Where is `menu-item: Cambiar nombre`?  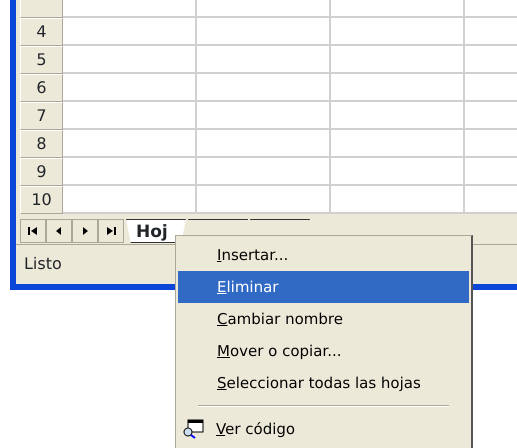
menu-item: Cambiar nombre is located at coordinates (323, 319).